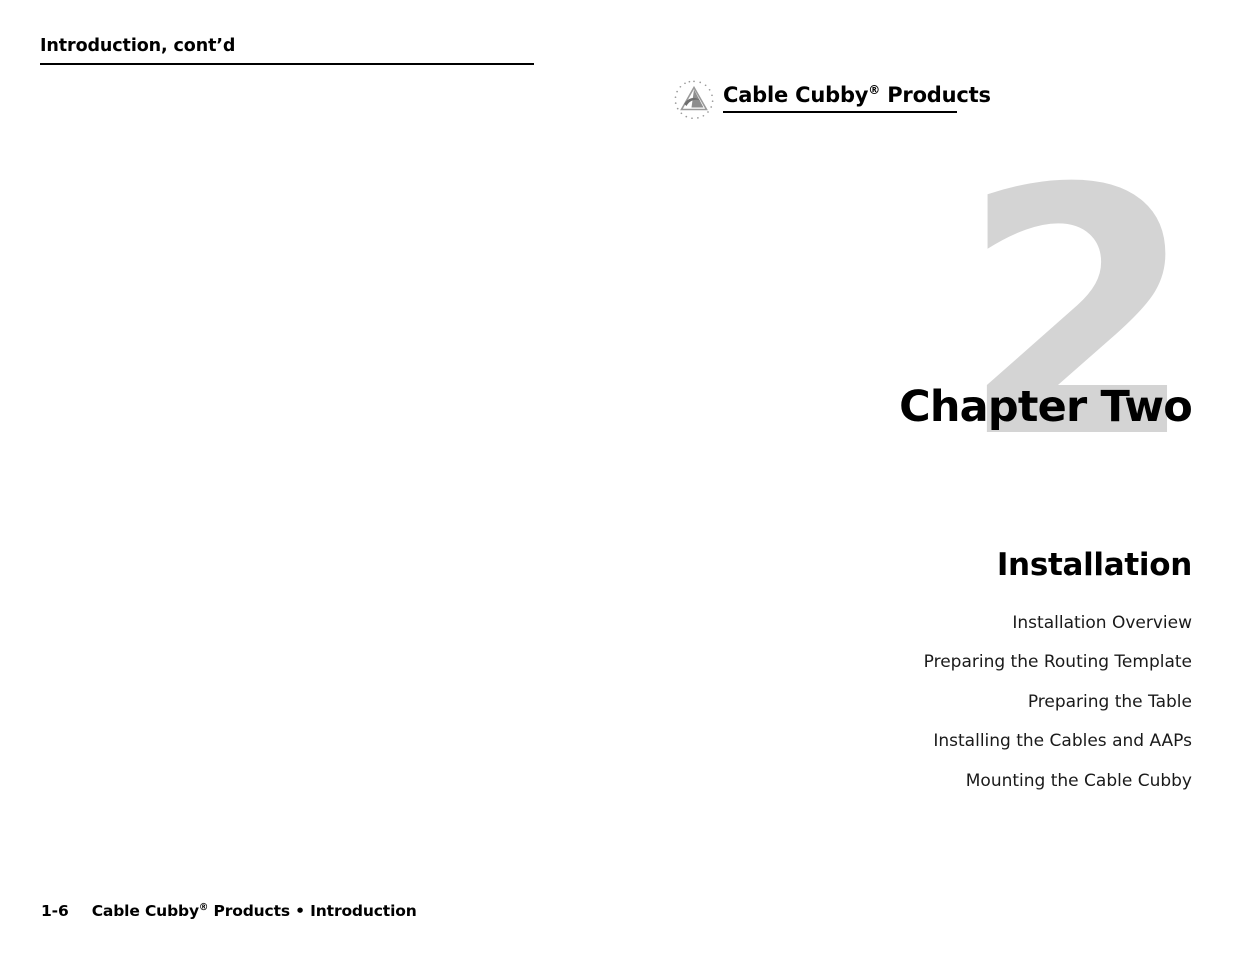 Image resolution: width=1235 pixels, height=954 pixels. What do you see at coordinates (1078, 780) in the screenshot?
I see `list-item: Mounting the Cable Cubby` at bounding box center [1078, 780].